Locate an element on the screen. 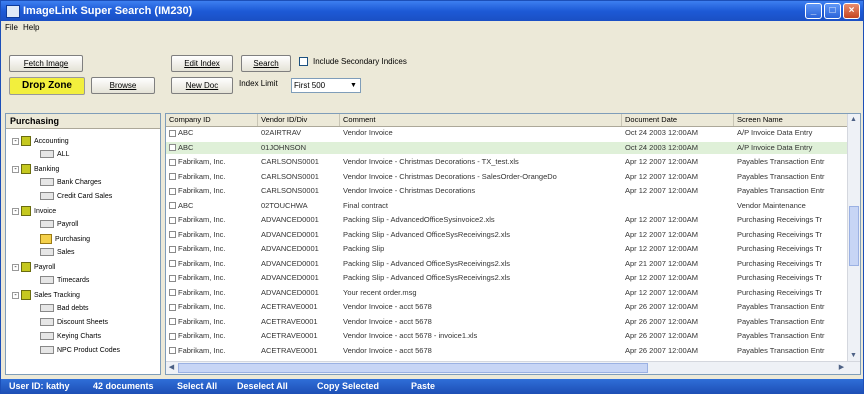 The height and width of the screenshot is (394, 864). horizontal-scroll-thumb is located at coordinates (413, 368).